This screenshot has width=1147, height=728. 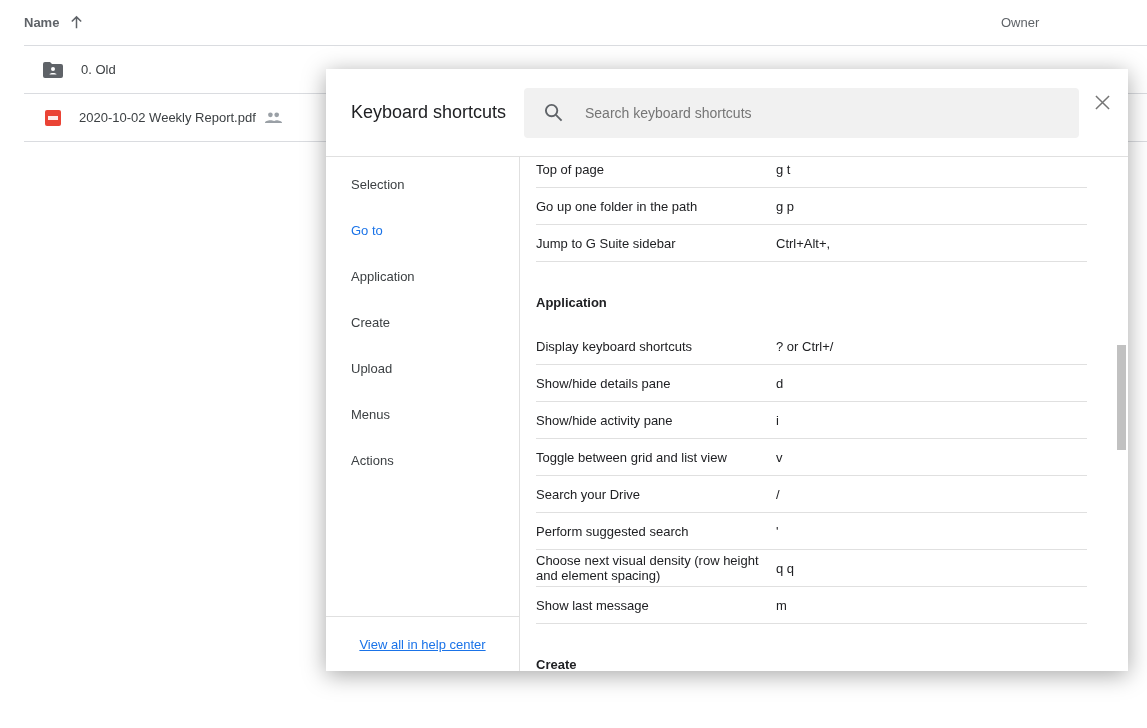 What do you see at coordinates (98, 69) in the screenshot?
I see `file-name: 0. Old` at bounding box center [98, 69].